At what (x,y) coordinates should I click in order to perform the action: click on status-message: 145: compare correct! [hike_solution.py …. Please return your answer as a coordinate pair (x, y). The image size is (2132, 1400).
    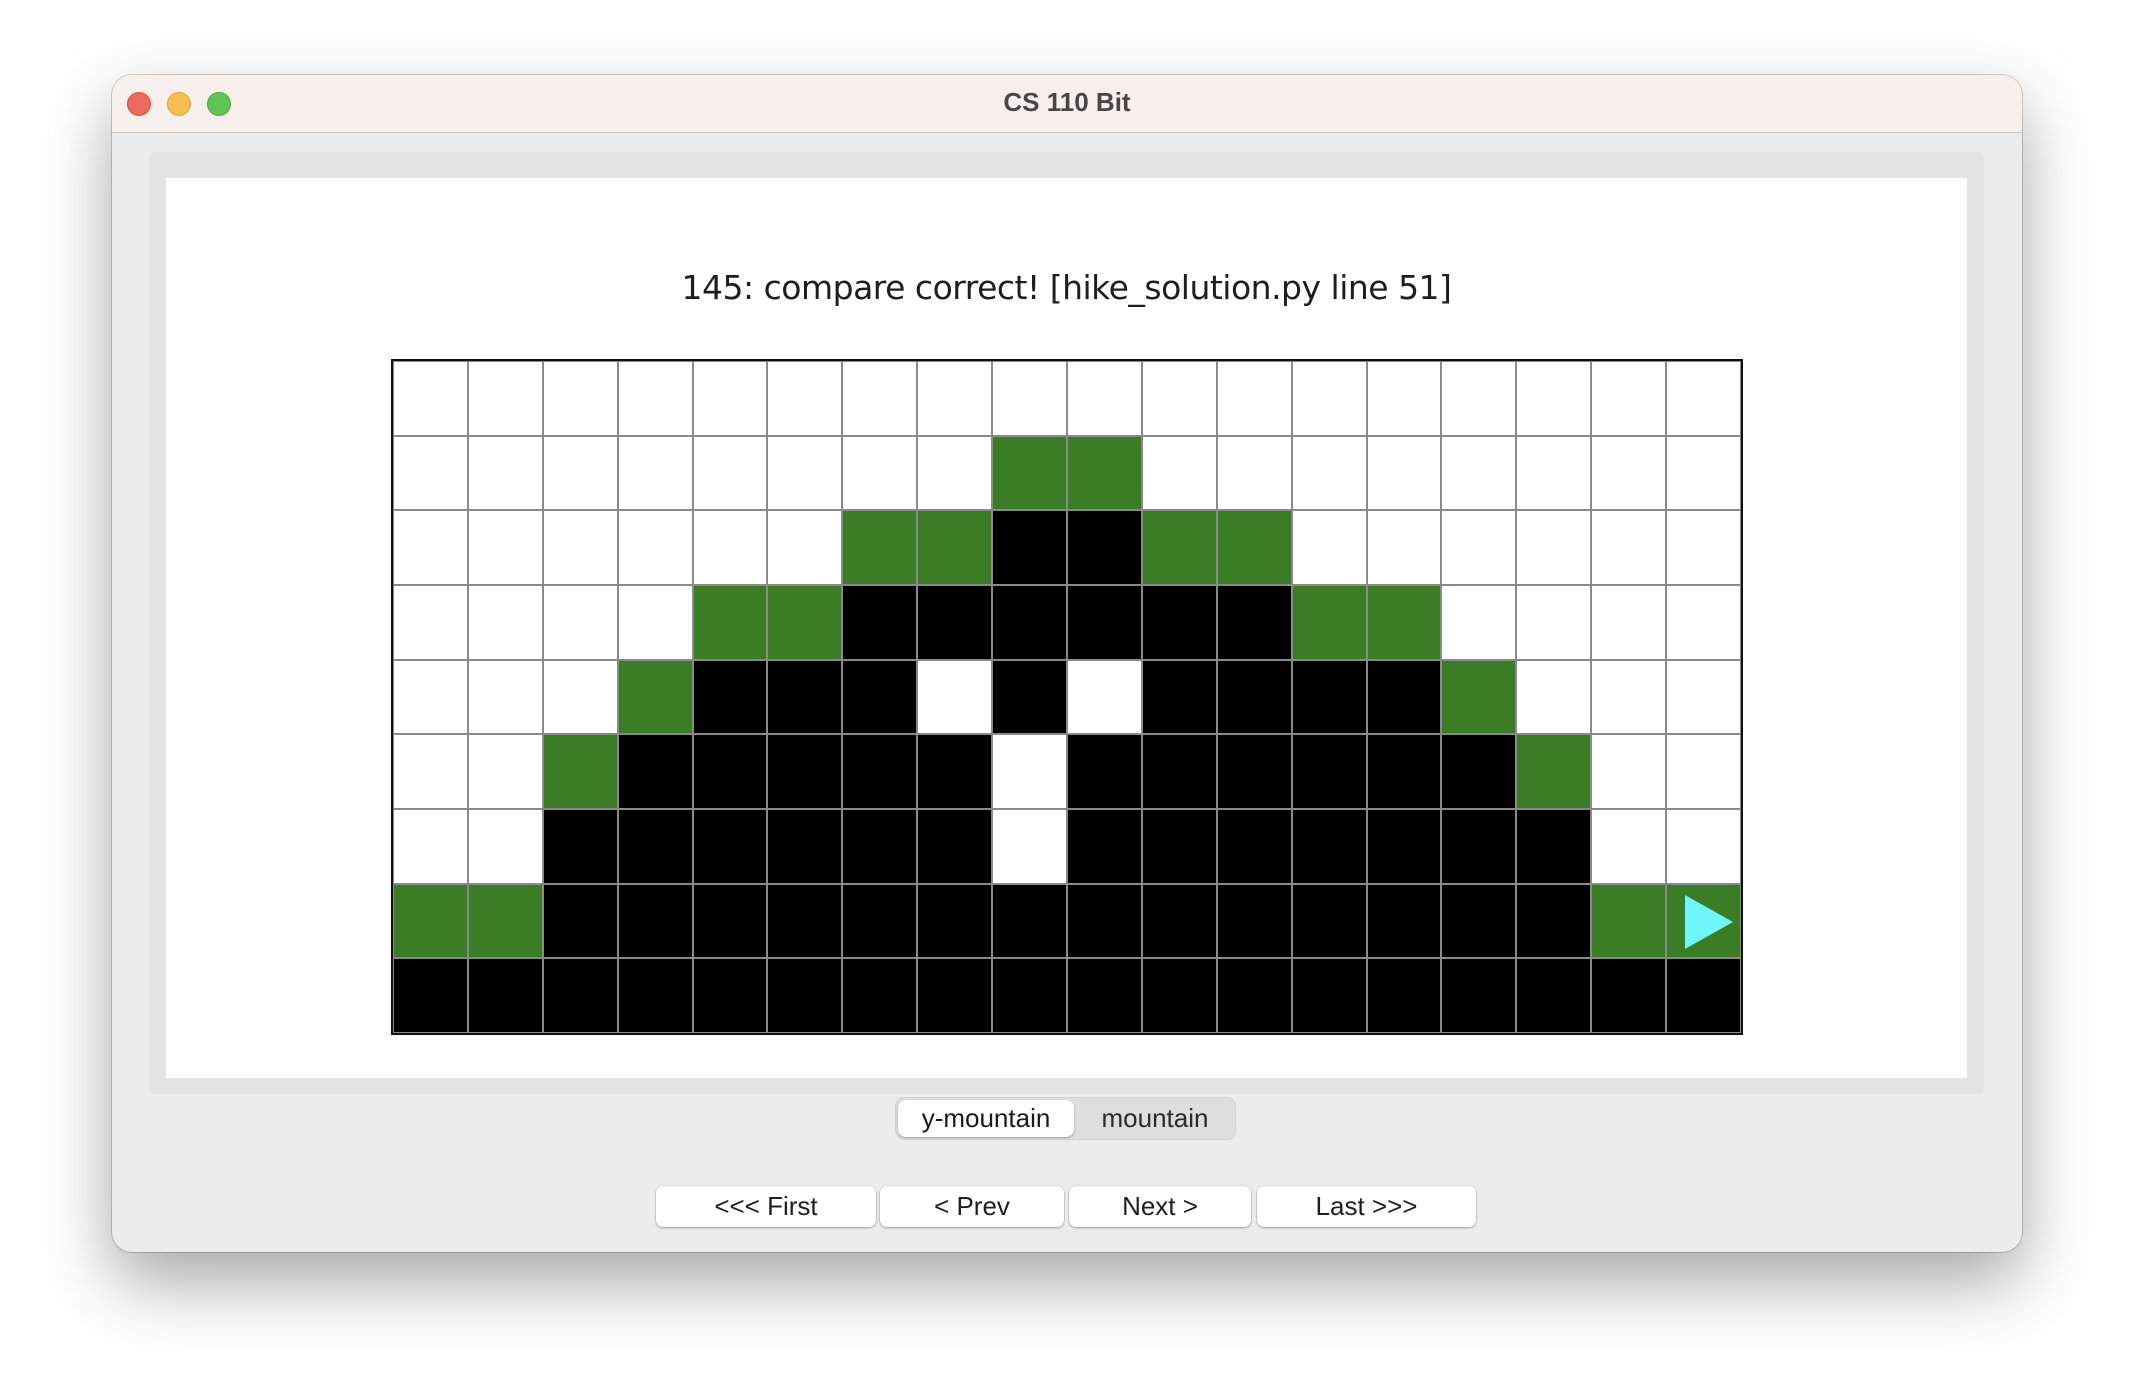
    Looking at the image, I should click on (1066, 287).